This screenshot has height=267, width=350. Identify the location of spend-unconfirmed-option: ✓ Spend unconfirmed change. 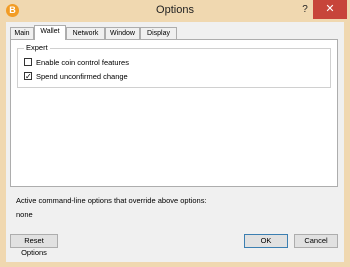
(76, 76).